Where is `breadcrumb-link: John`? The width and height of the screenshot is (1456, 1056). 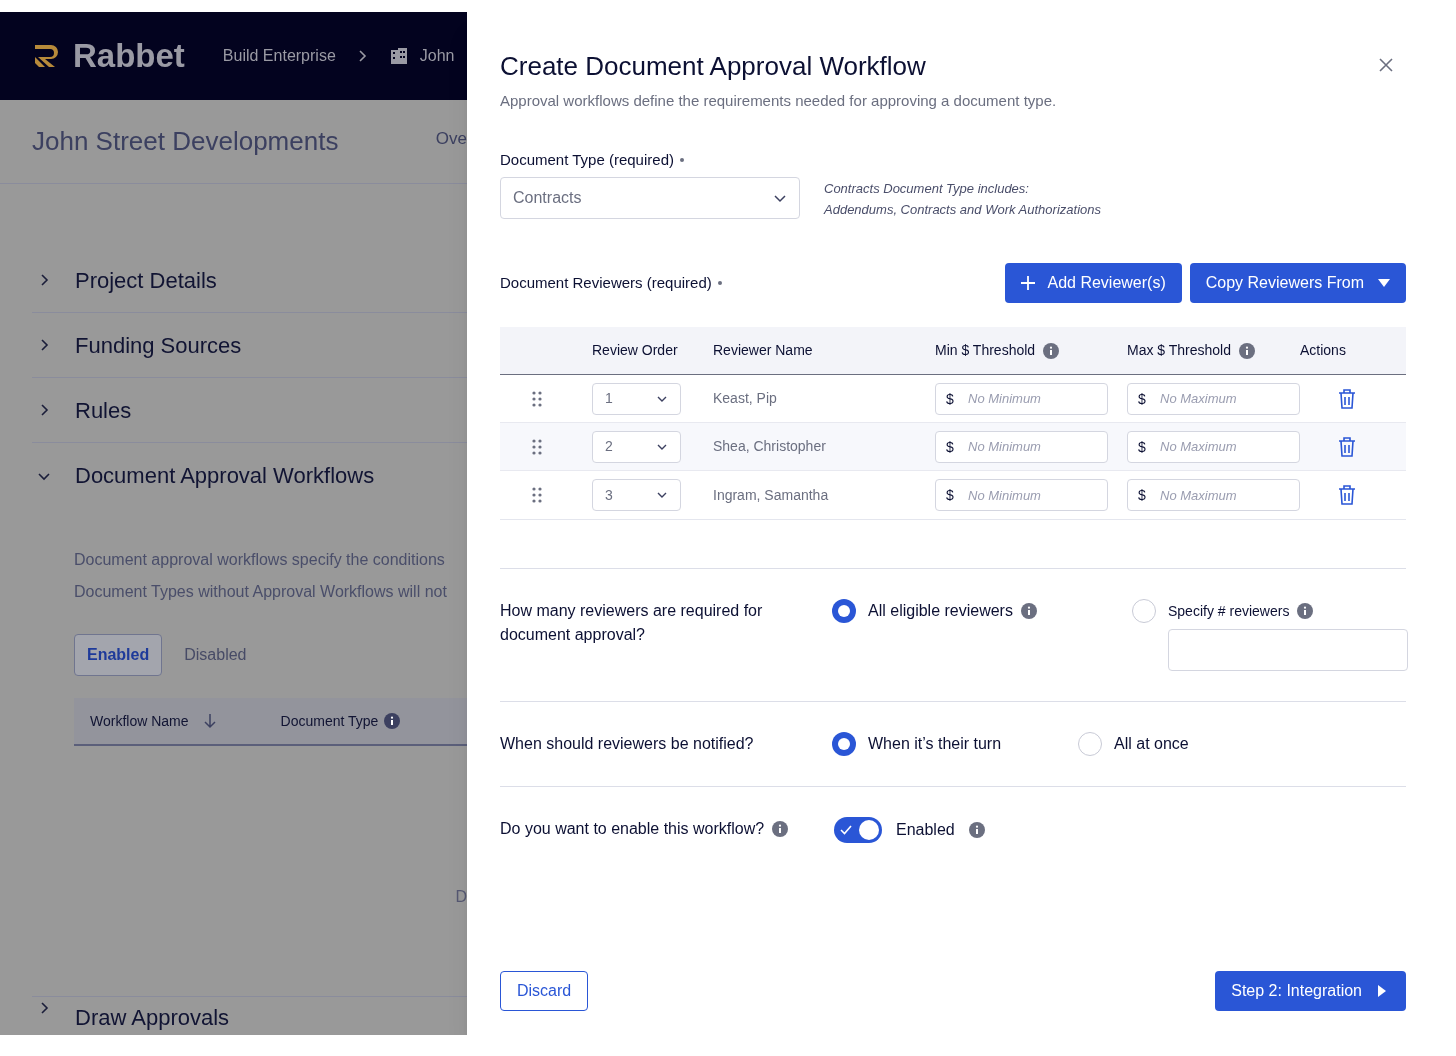 breadcrumb-link: John is located at coordinates (437, 56).